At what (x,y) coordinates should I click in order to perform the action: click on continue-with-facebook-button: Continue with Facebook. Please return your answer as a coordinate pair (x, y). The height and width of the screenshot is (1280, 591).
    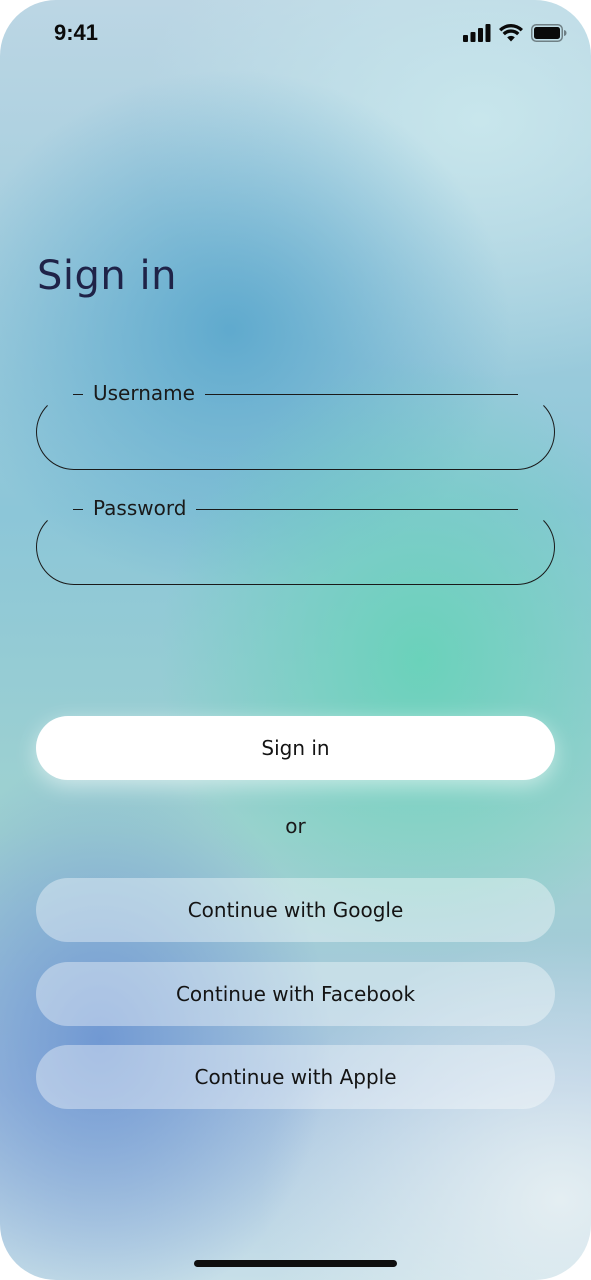
    Looking at the image, I should click on (295, 994).